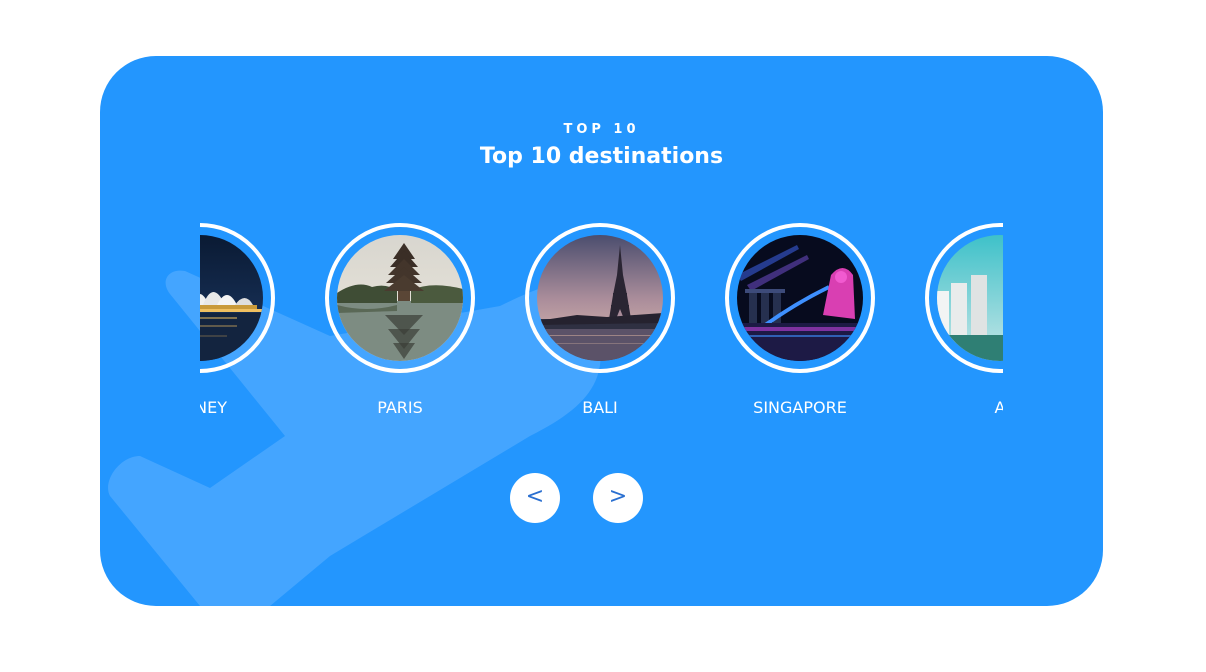  Describe the element at coordinates (951, 326) in the screenshot. I see `destination-slide-next: A` at that location.